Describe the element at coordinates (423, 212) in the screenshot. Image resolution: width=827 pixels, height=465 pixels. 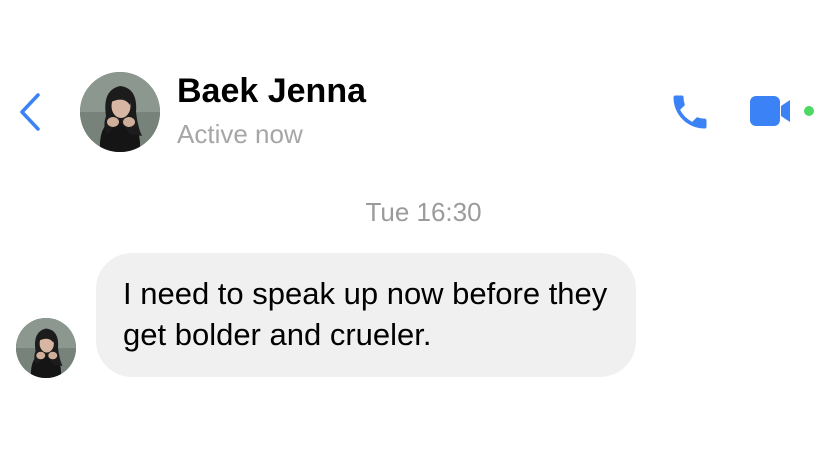
I see `message-timestamp: Tue 16:30` at that location.